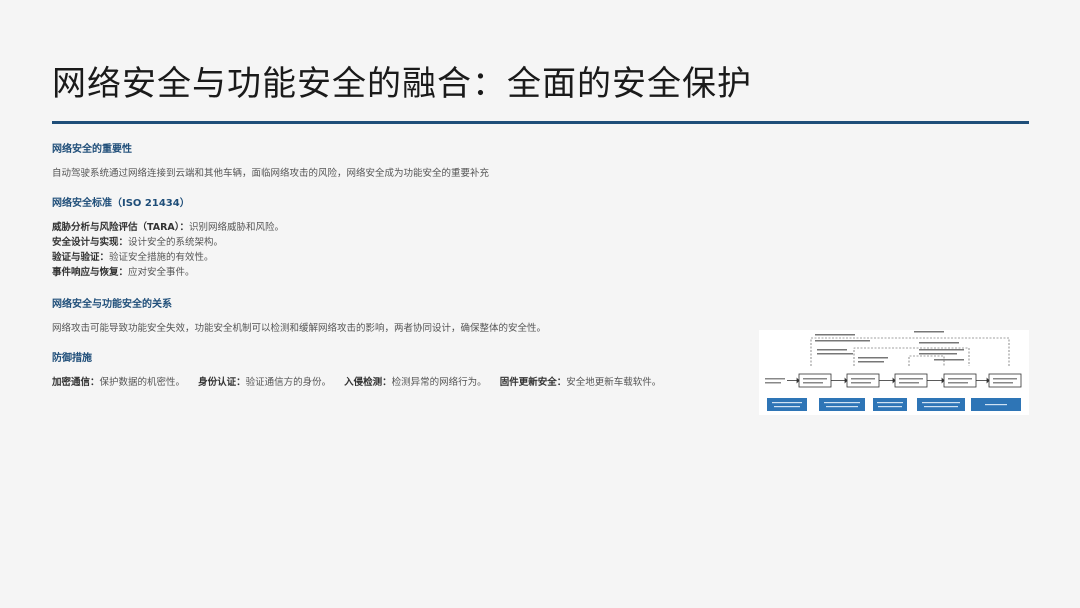 The image size is (1080, 608). I want to click on standard-item: 威胁分析与风险评估（TARA）：识别网络威胁和风险。, so click(168, 226).